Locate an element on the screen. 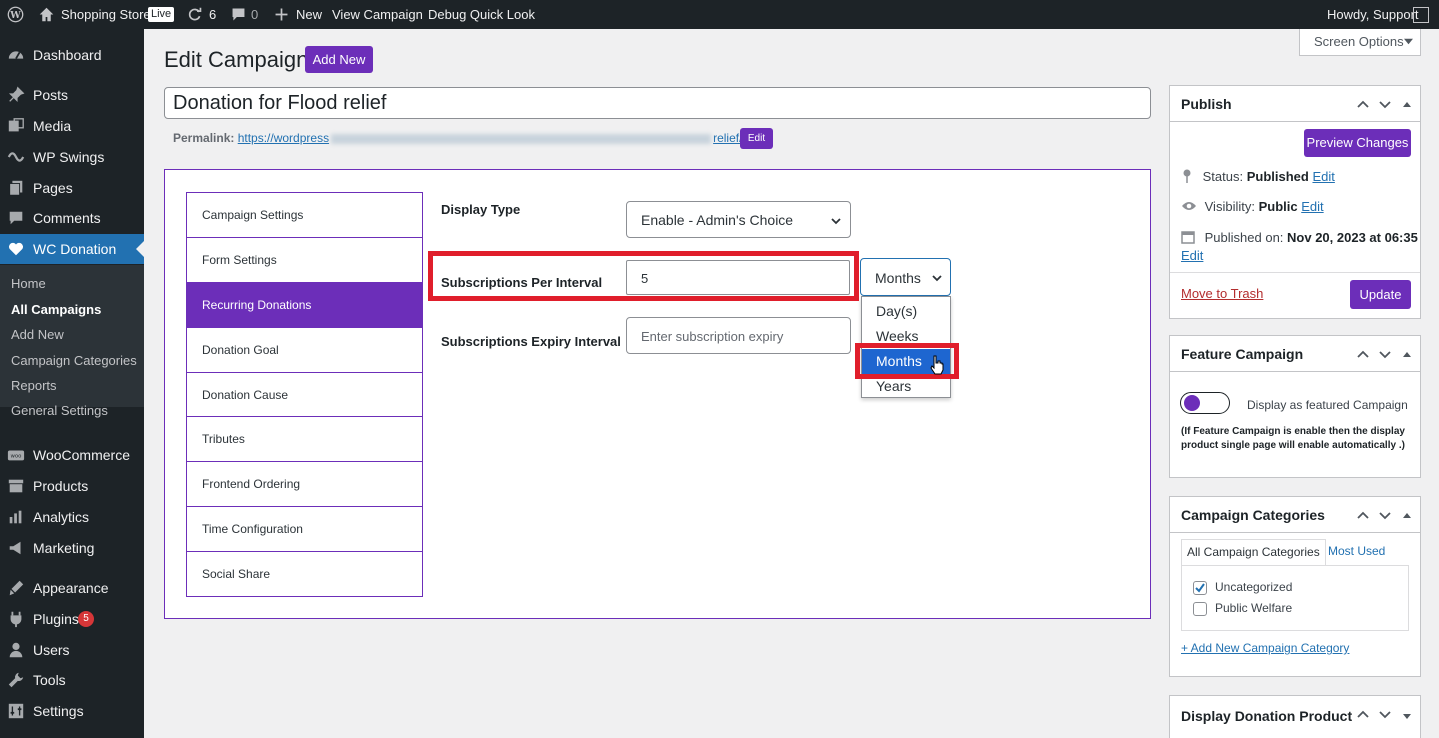  tab-most-used: Most Used is located at coordinates (1356, 551).